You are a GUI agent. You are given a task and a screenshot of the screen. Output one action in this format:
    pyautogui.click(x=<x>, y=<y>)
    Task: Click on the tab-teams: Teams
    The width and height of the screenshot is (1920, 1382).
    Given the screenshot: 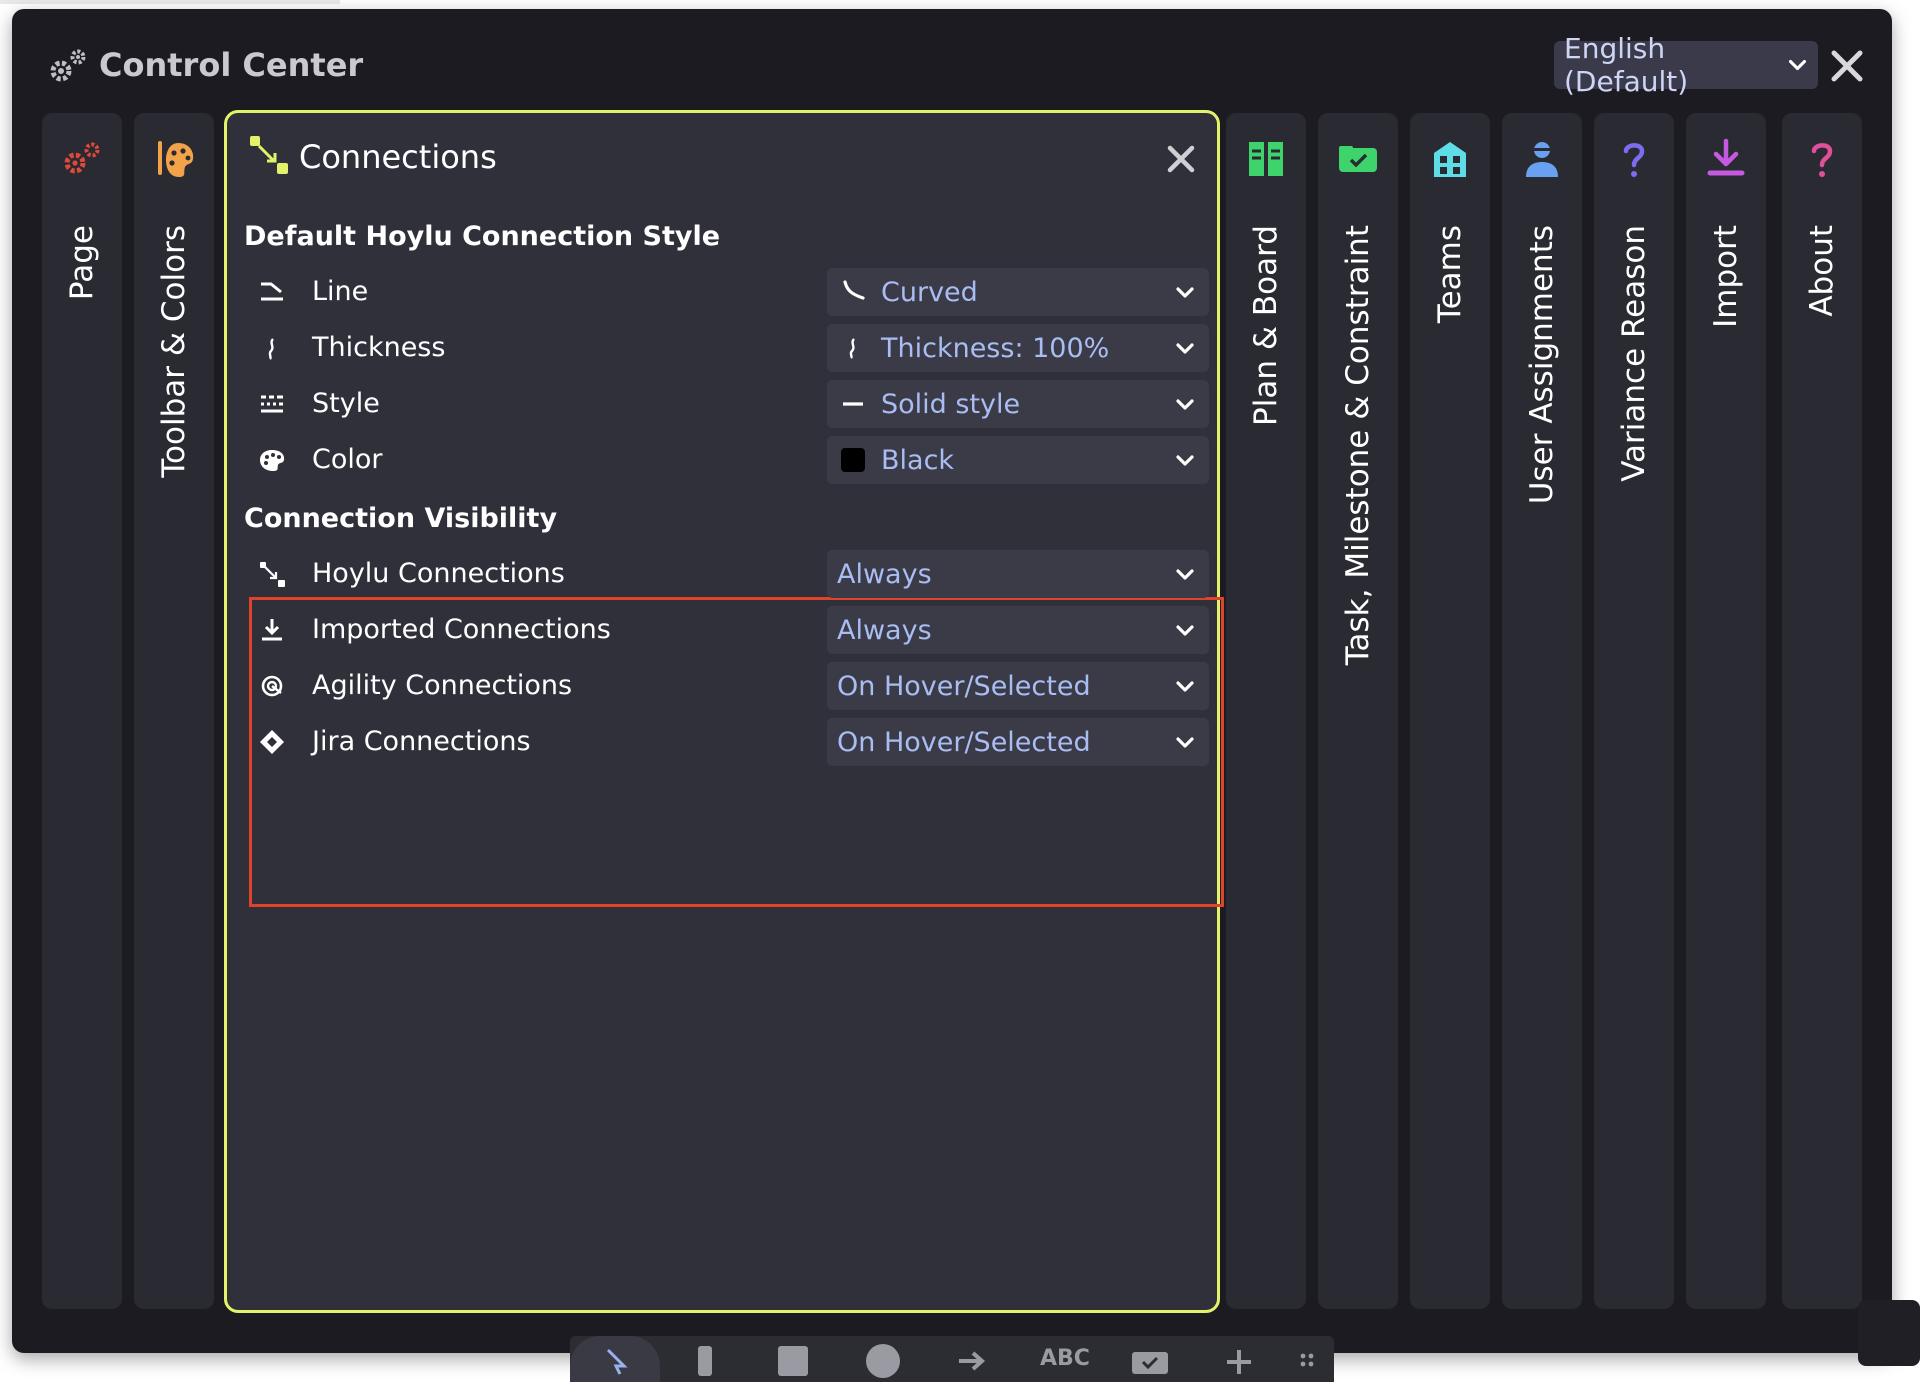 What is the action you would take?
    pyautogui.click(x=1450, y=711)
    